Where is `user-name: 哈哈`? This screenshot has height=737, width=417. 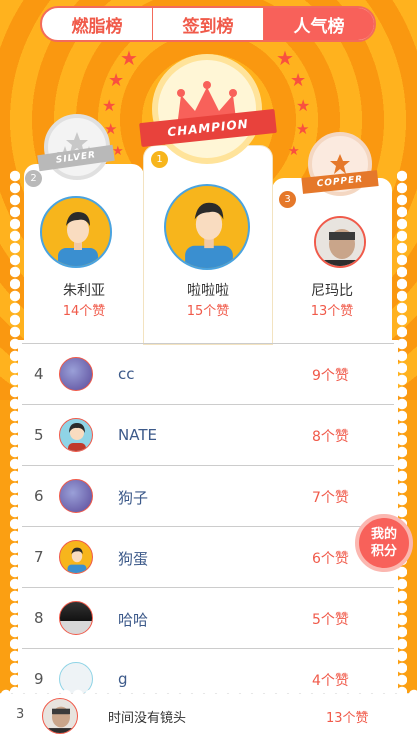
user-name: 哈哈 is located at coordinates (133, 620).